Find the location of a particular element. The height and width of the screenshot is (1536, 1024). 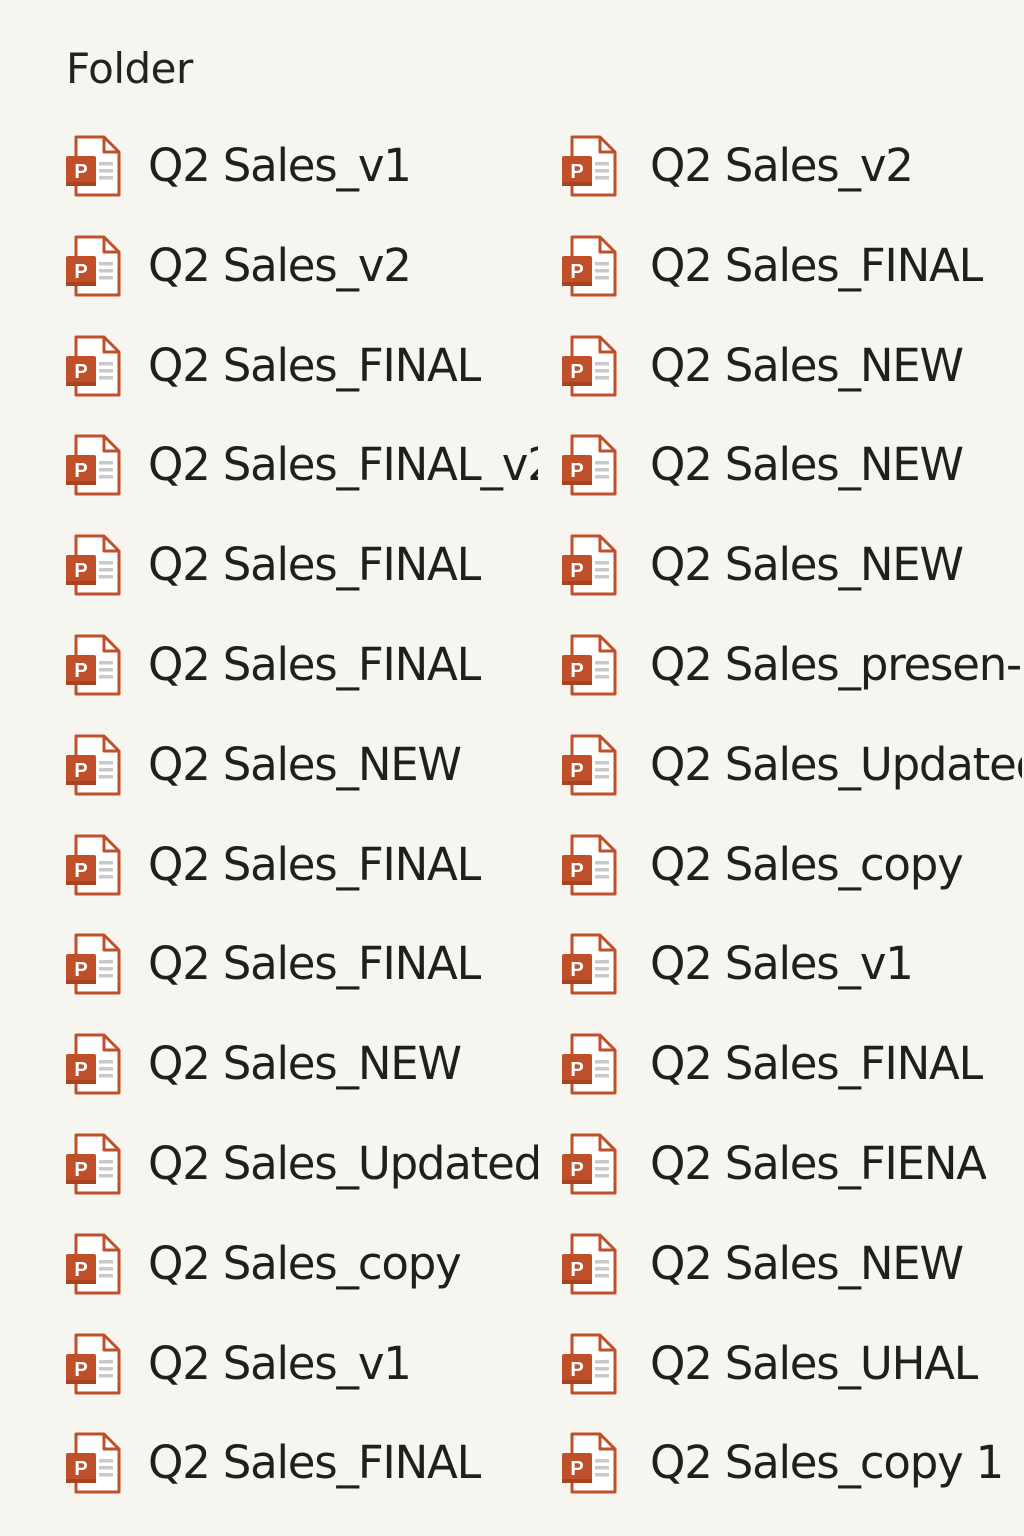

file-name: Q2 Sales_FIENA is located at coordinates (818, 1163).